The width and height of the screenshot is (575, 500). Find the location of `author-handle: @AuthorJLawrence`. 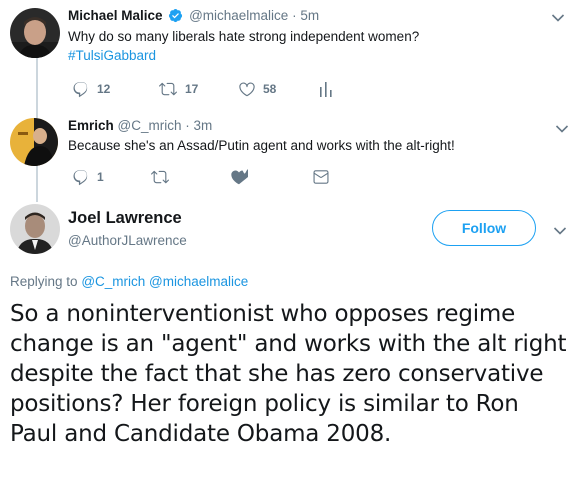

author-handle: @AuthorJLawrence is located at coordinates (127, 240).